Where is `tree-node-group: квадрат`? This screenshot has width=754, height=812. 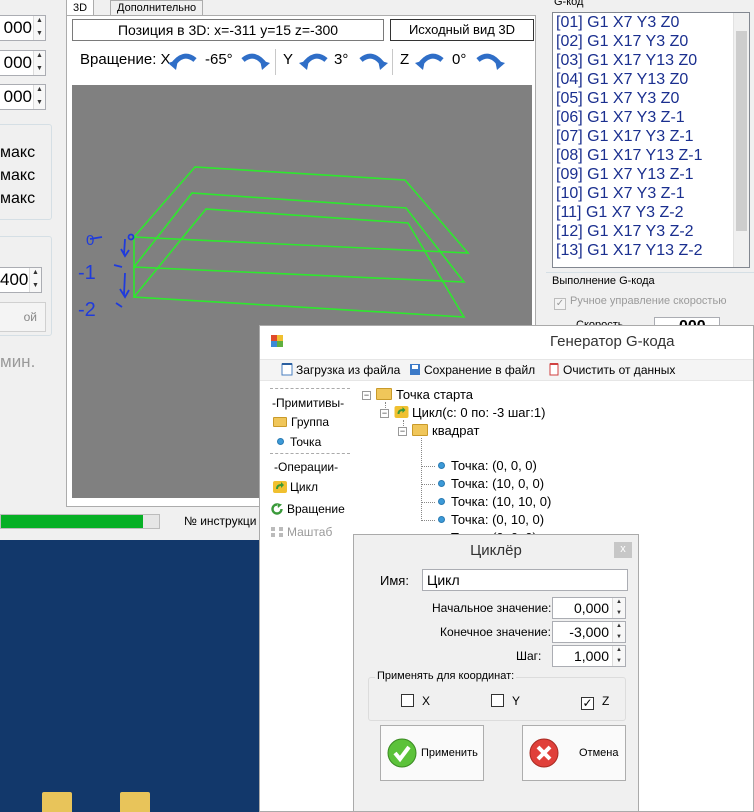
tree-node-group: квадрат is located at coordinates (445, 431).